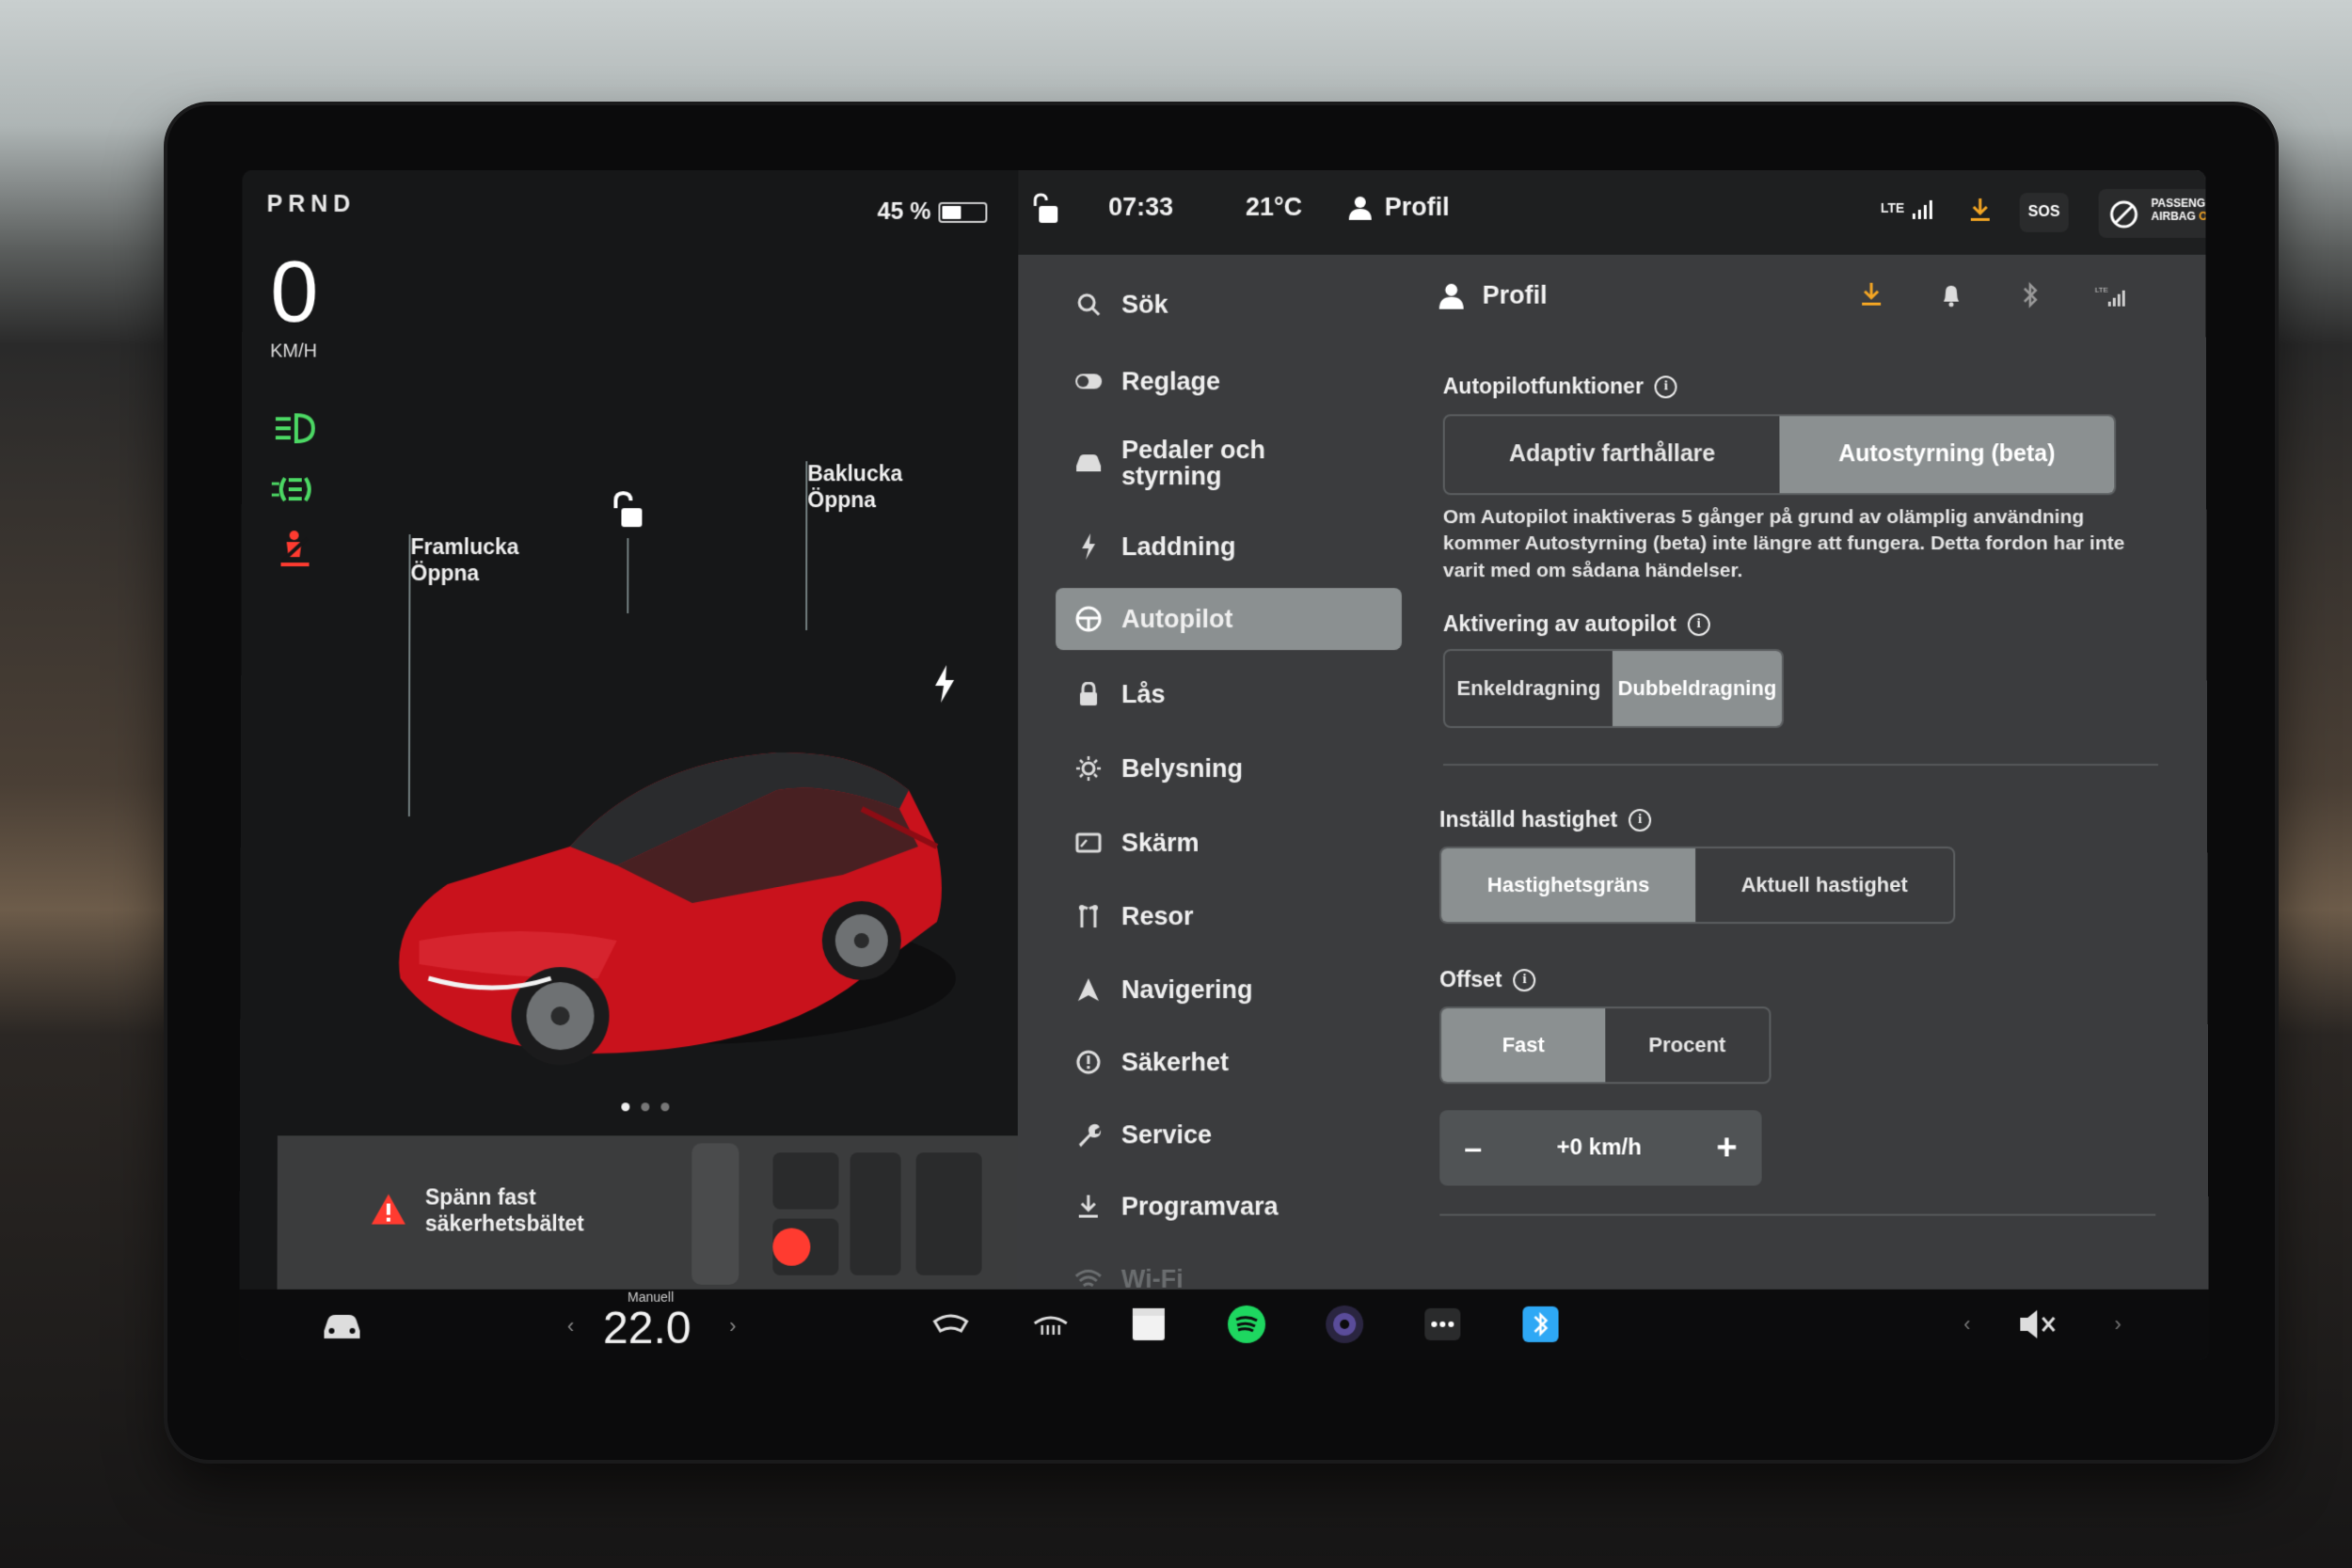 Image resolution: width=2352 pixels, height=1568 pixels. I want to click on menu-item-safety: Säkerhet, so click(1229, 1062).